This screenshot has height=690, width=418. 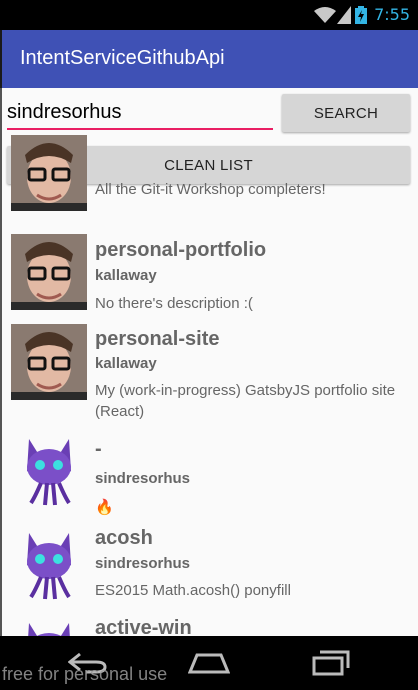 I want to click on battery-icon, so click(x=361, y=15).